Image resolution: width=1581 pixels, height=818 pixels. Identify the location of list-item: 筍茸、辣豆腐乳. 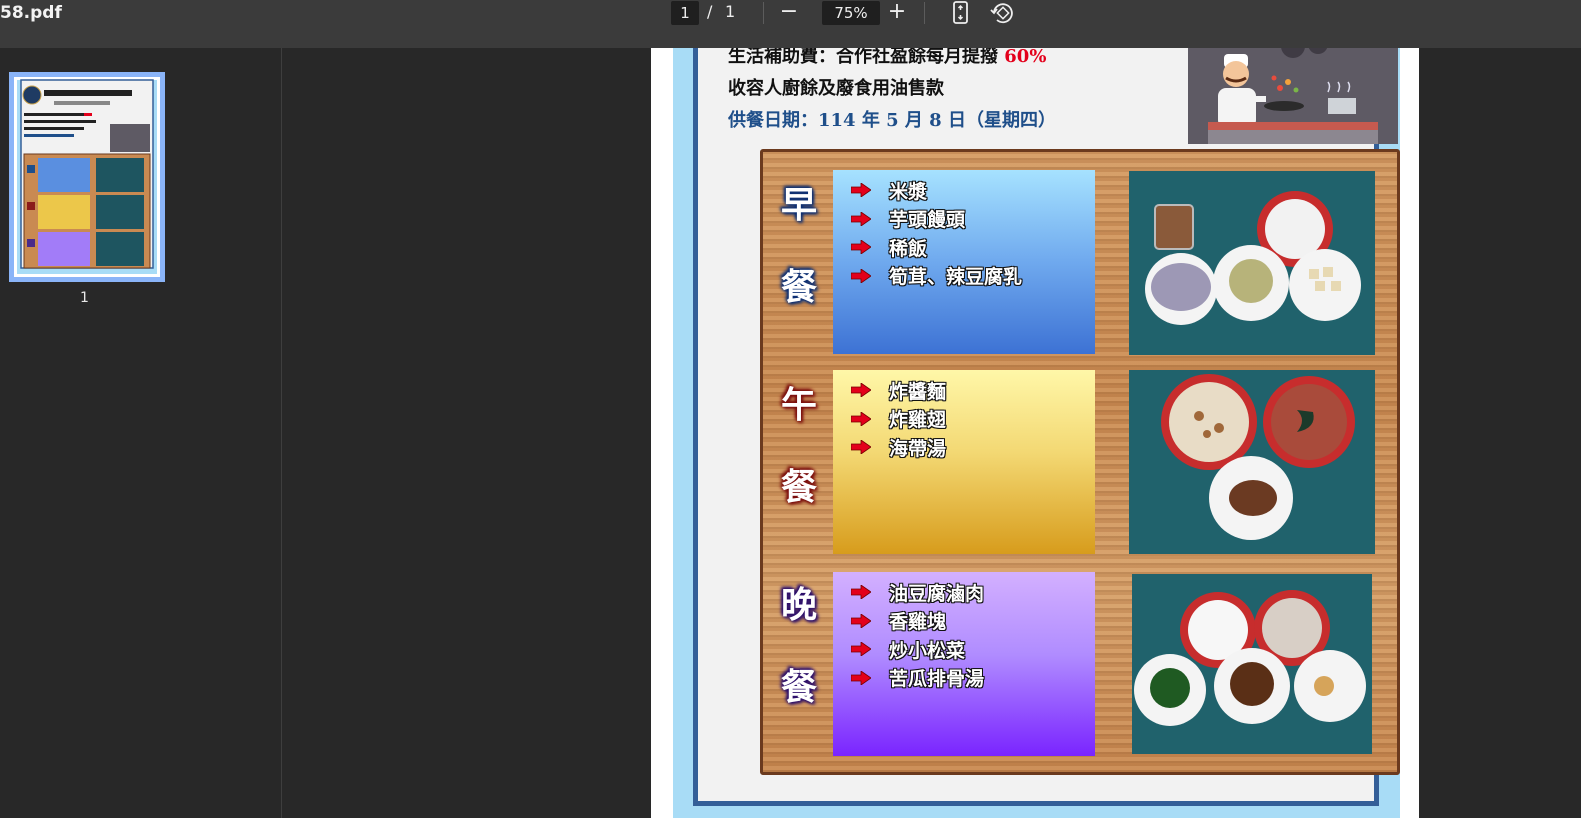
(973, 276).